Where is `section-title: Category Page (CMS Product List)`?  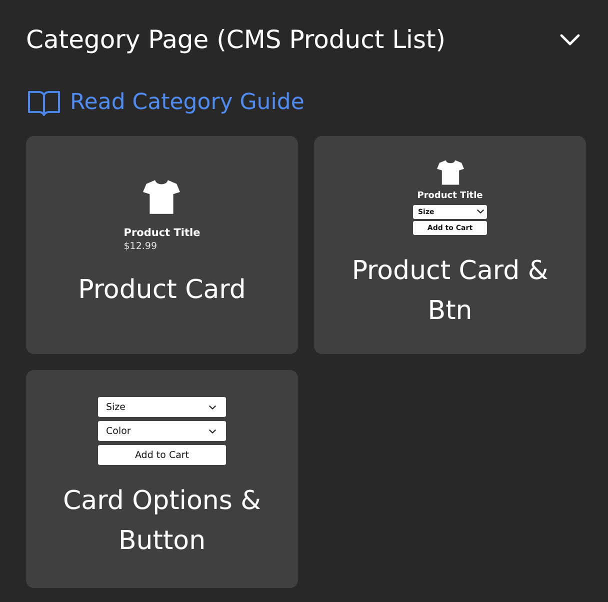
section-title: Category Page (CMS Product List) is located at coordinates (236, 40).